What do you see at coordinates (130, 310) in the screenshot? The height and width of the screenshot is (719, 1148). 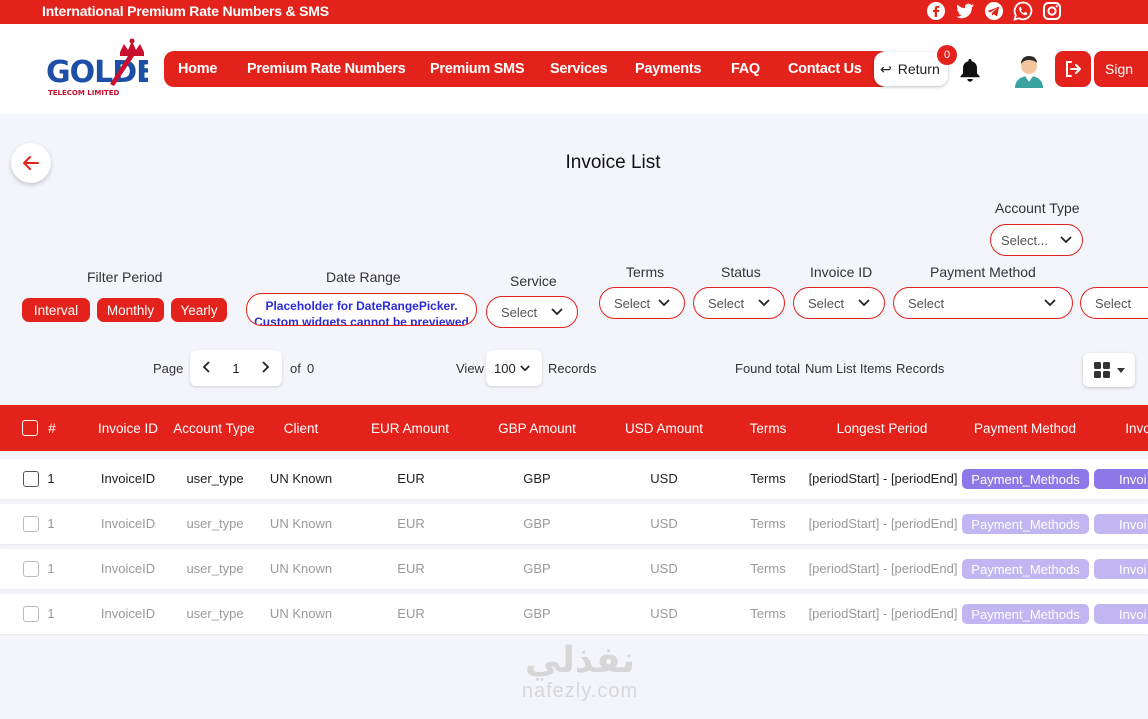 I see `monthly-button: Monthly` at bounding box center [130, 310].